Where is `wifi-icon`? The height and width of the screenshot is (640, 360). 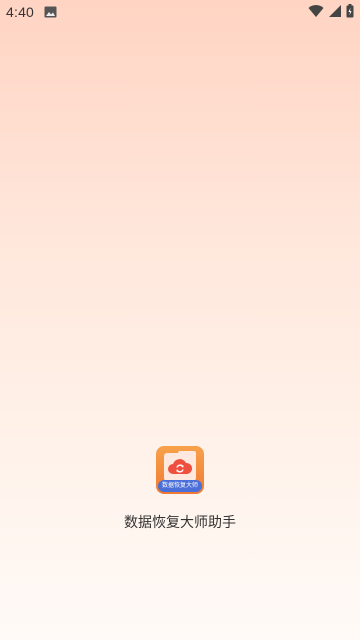
wifi-icon is located at coordinates (316, 12).